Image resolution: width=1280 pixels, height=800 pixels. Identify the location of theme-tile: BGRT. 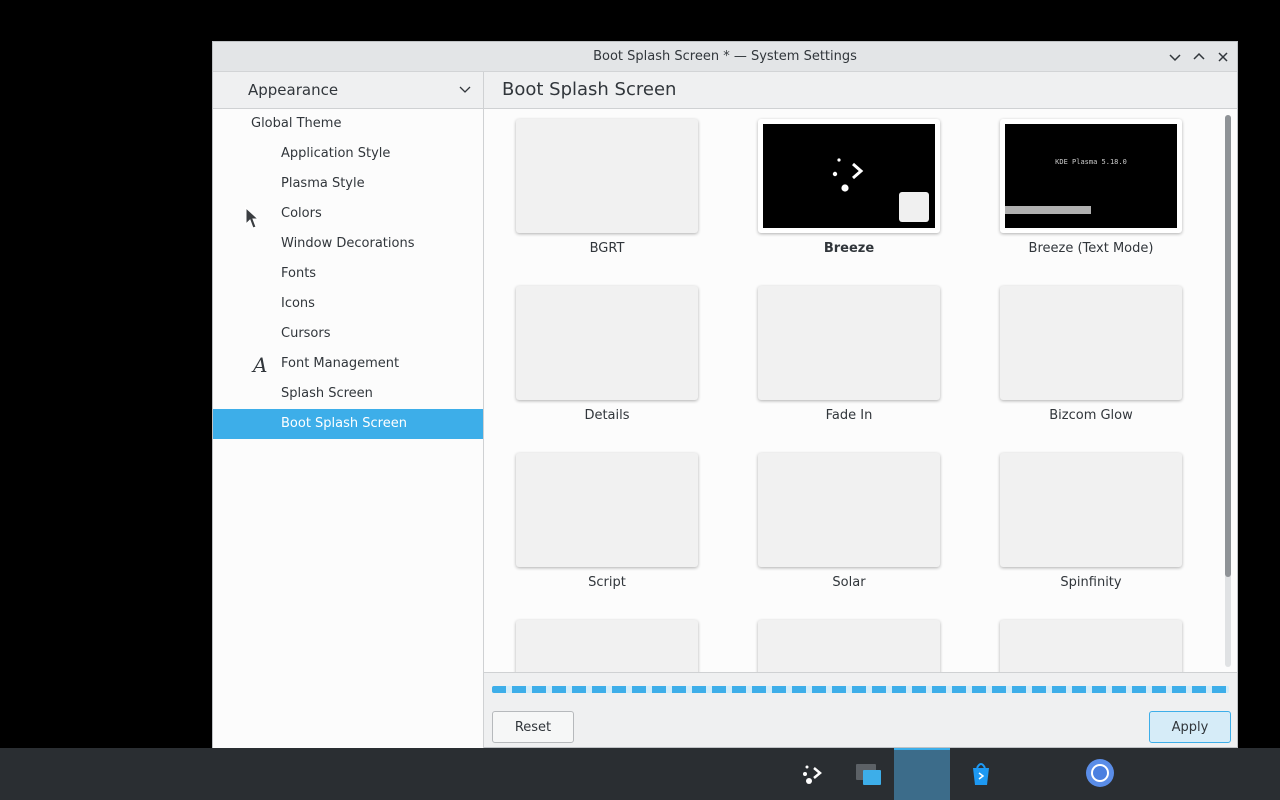
(608, 199).